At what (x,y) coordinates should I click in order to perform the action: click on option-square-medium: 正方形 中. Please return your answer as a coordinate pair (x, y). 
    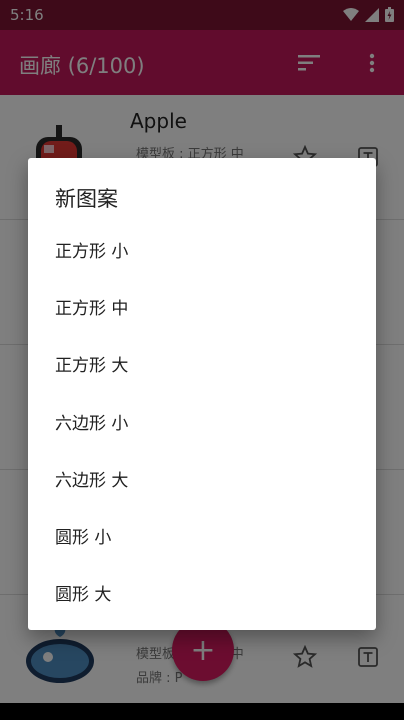
    Looking at the image, I should click on (202, 306).